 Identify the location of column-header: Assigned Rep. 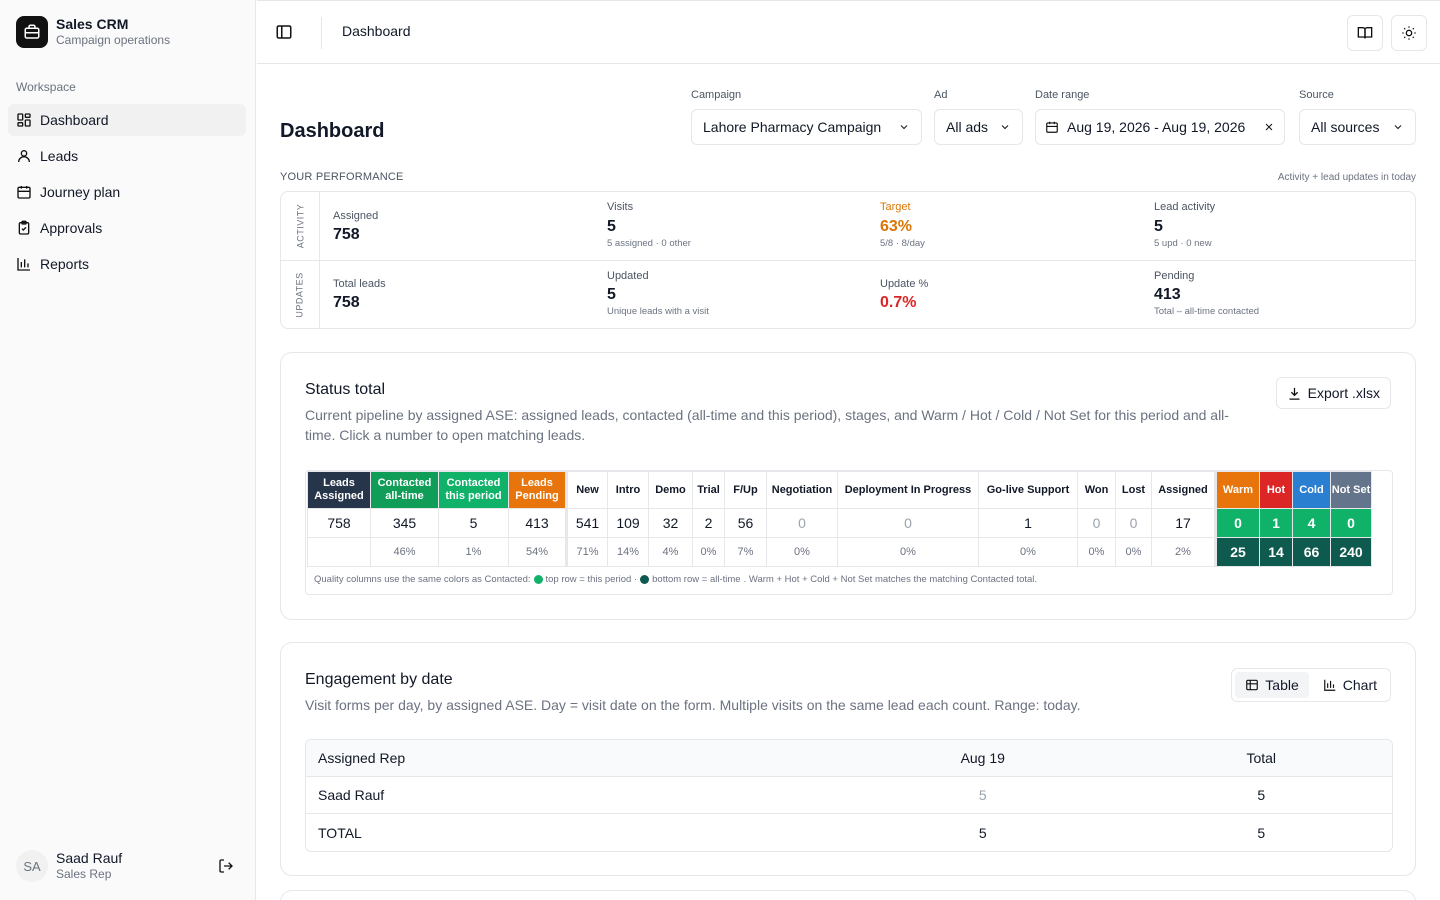
(570, 758).